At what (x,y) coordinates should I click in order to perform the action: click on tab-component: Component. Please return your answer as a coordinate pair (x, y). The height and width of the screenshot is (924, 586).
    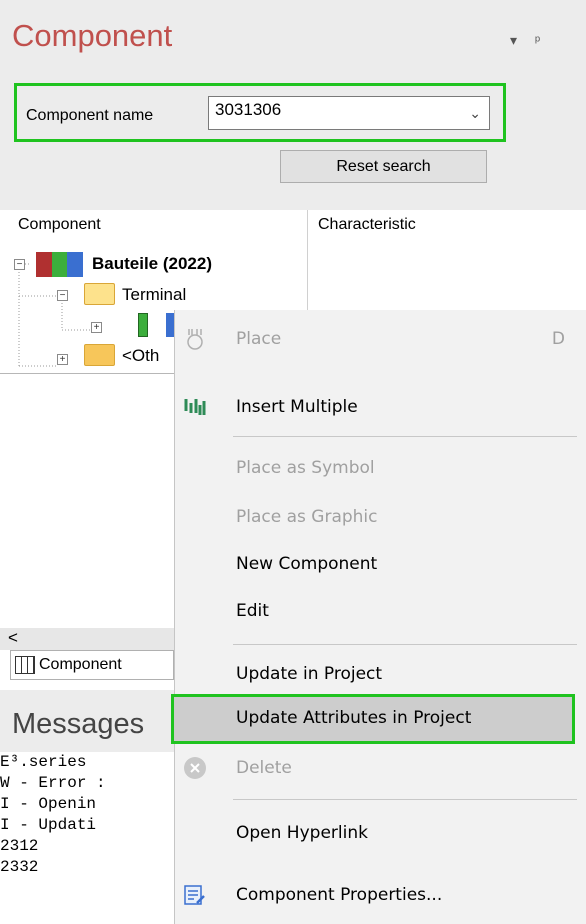
    Looking at the image, I should click on (92, 665).